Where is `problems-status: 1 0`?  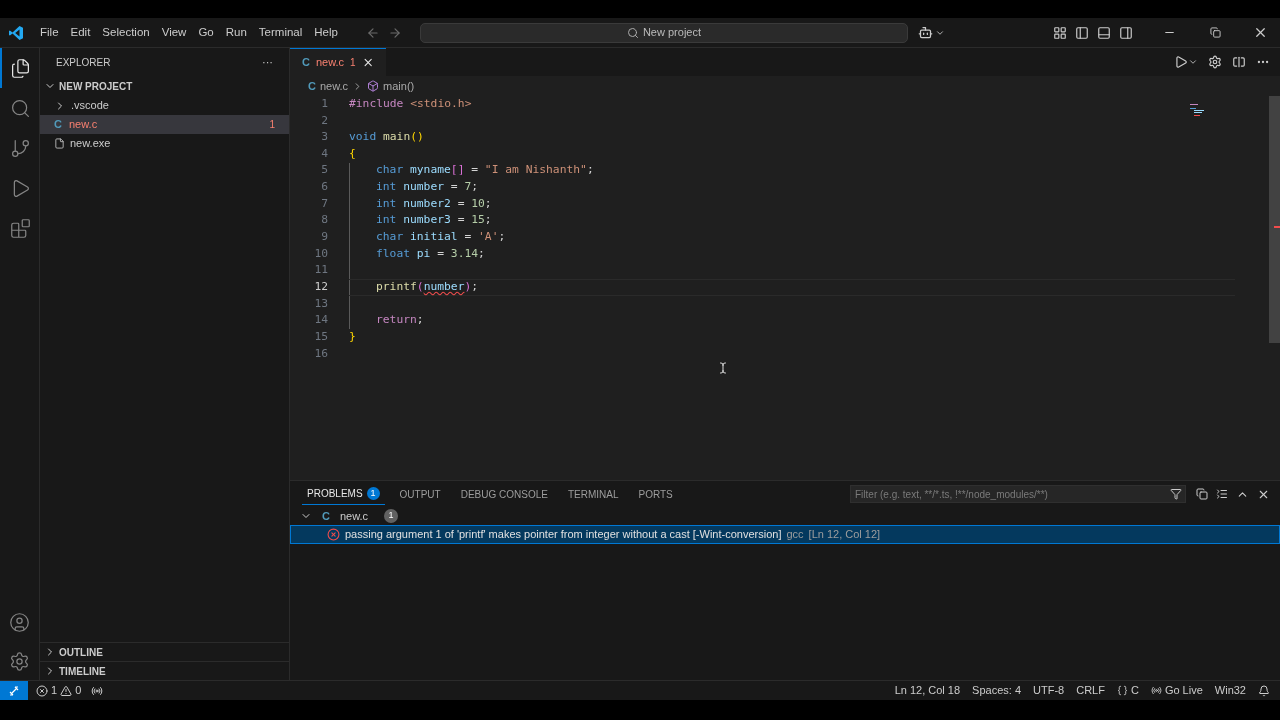
problems-status: 1 0 is located at coordinates (59, 690).